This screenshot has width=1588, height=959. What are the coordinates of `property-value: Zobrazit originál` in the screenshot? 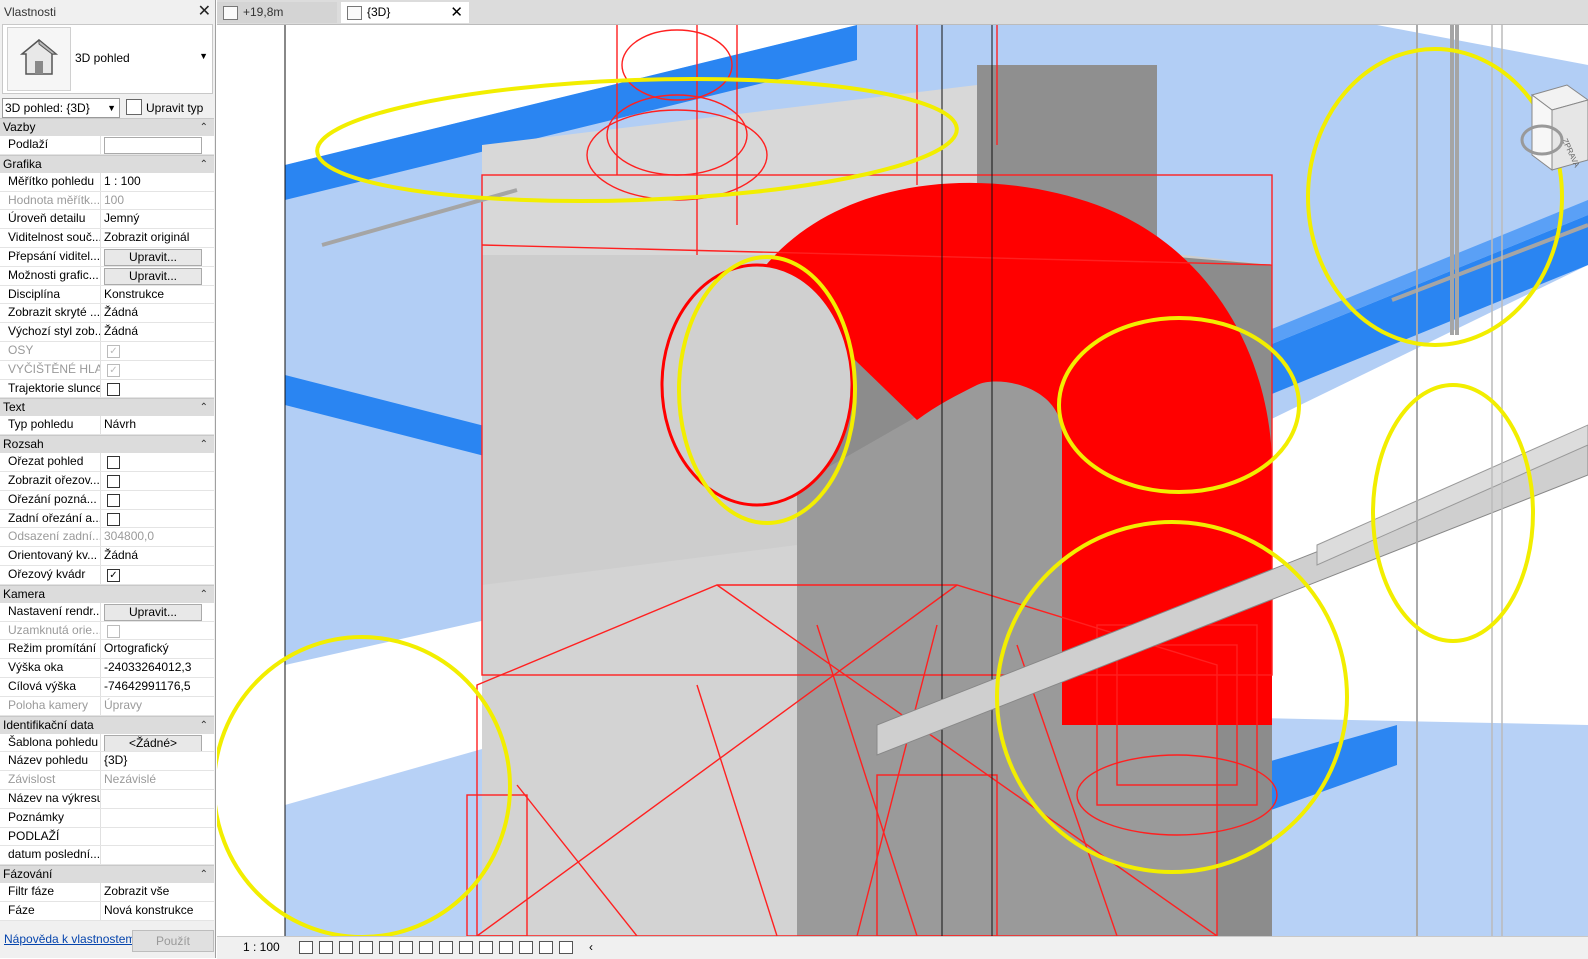 It's located at (157, 238).